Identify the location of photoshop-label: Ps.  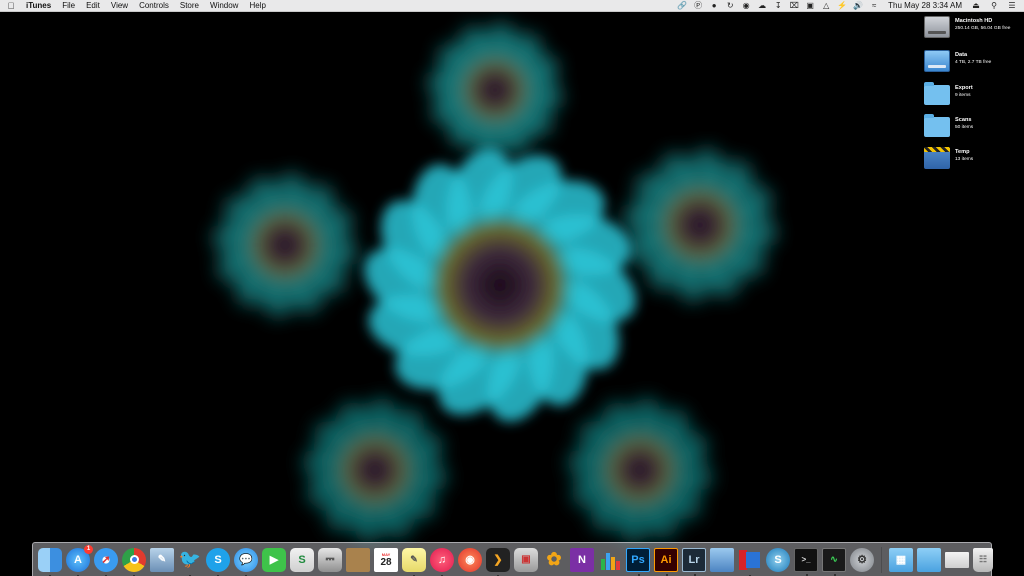
(638, 559).